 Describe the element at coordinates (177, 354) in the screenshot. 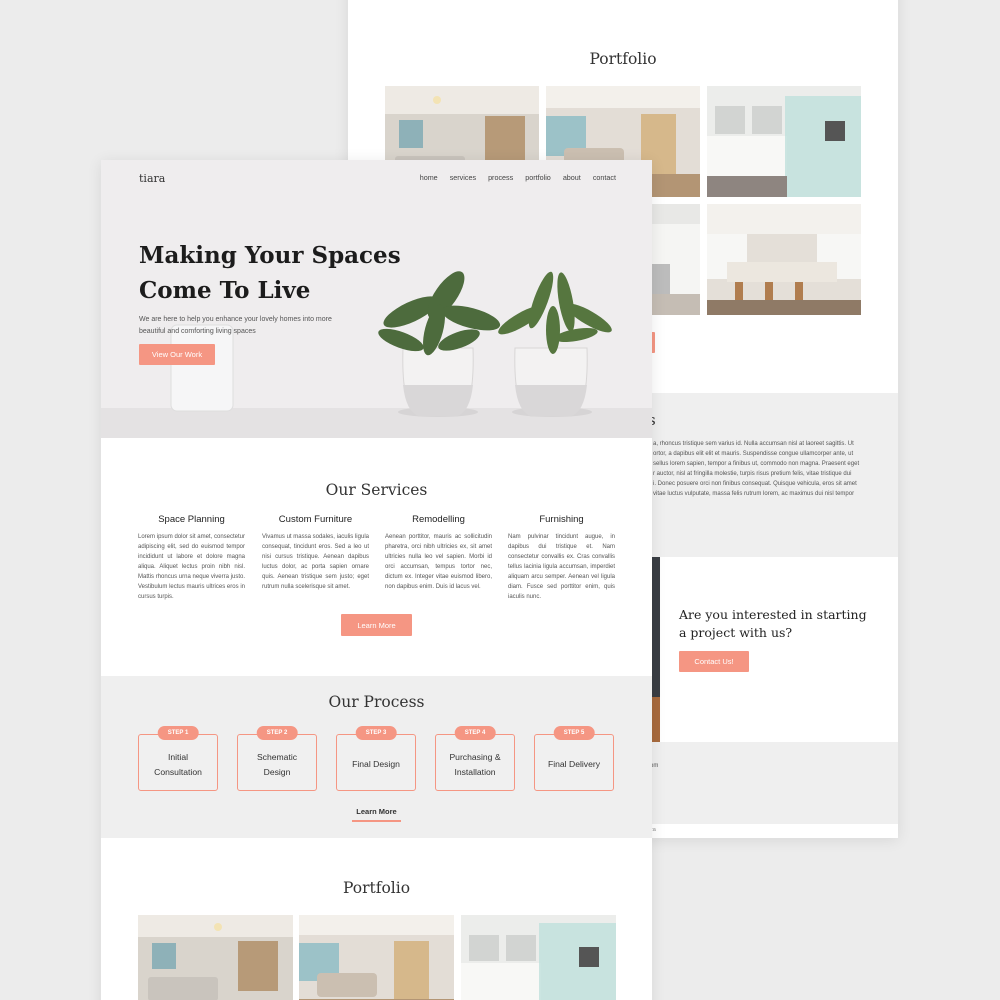

I see `view-our-work-button: View Our Work` at that location.